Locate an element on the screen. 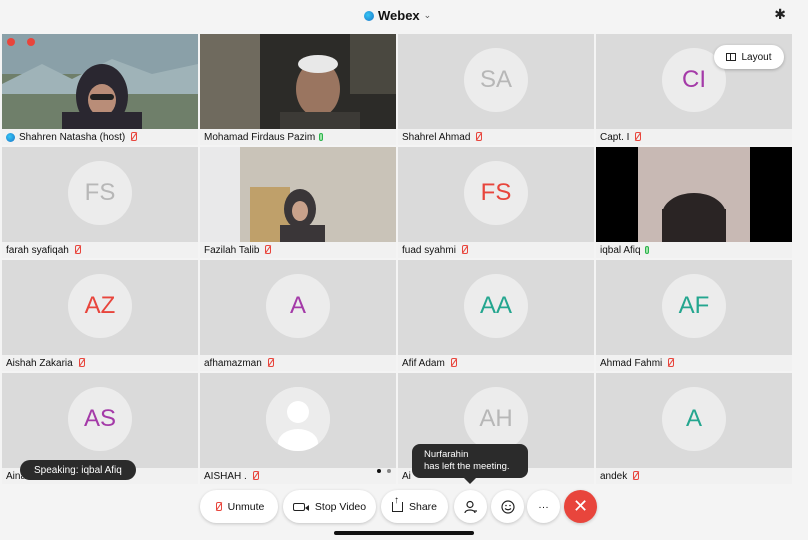  participant-name-bar: Afif Adam is located at coordinates (496, 363).